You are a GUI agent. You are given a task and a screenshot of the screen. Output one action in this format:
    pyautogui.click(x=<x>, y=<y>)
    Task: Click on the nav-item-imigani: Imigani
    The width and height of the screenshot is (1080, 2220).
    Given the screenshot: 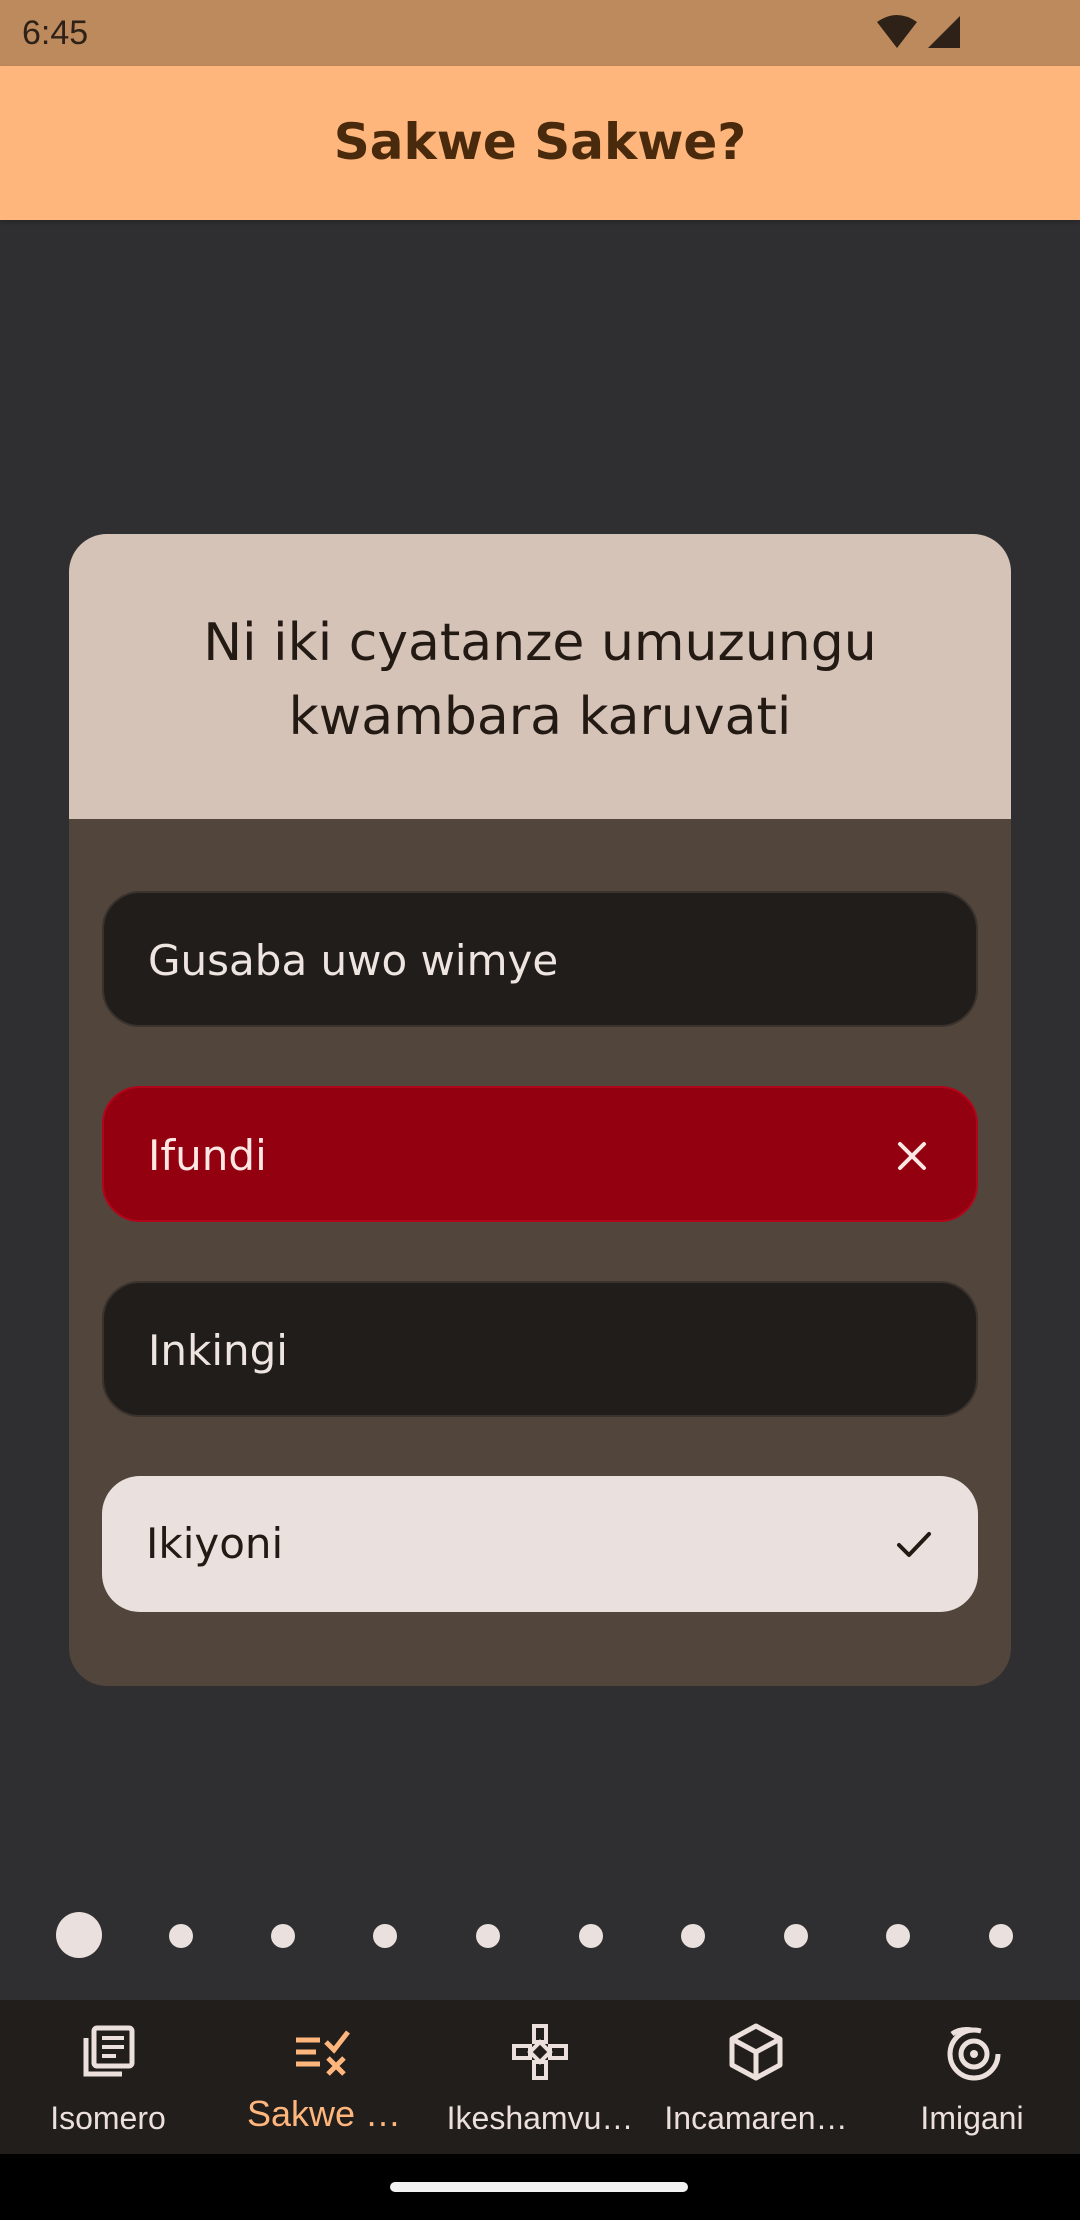 What is the action you would take?
    pyautogui.click(x=972, y=2077)
    